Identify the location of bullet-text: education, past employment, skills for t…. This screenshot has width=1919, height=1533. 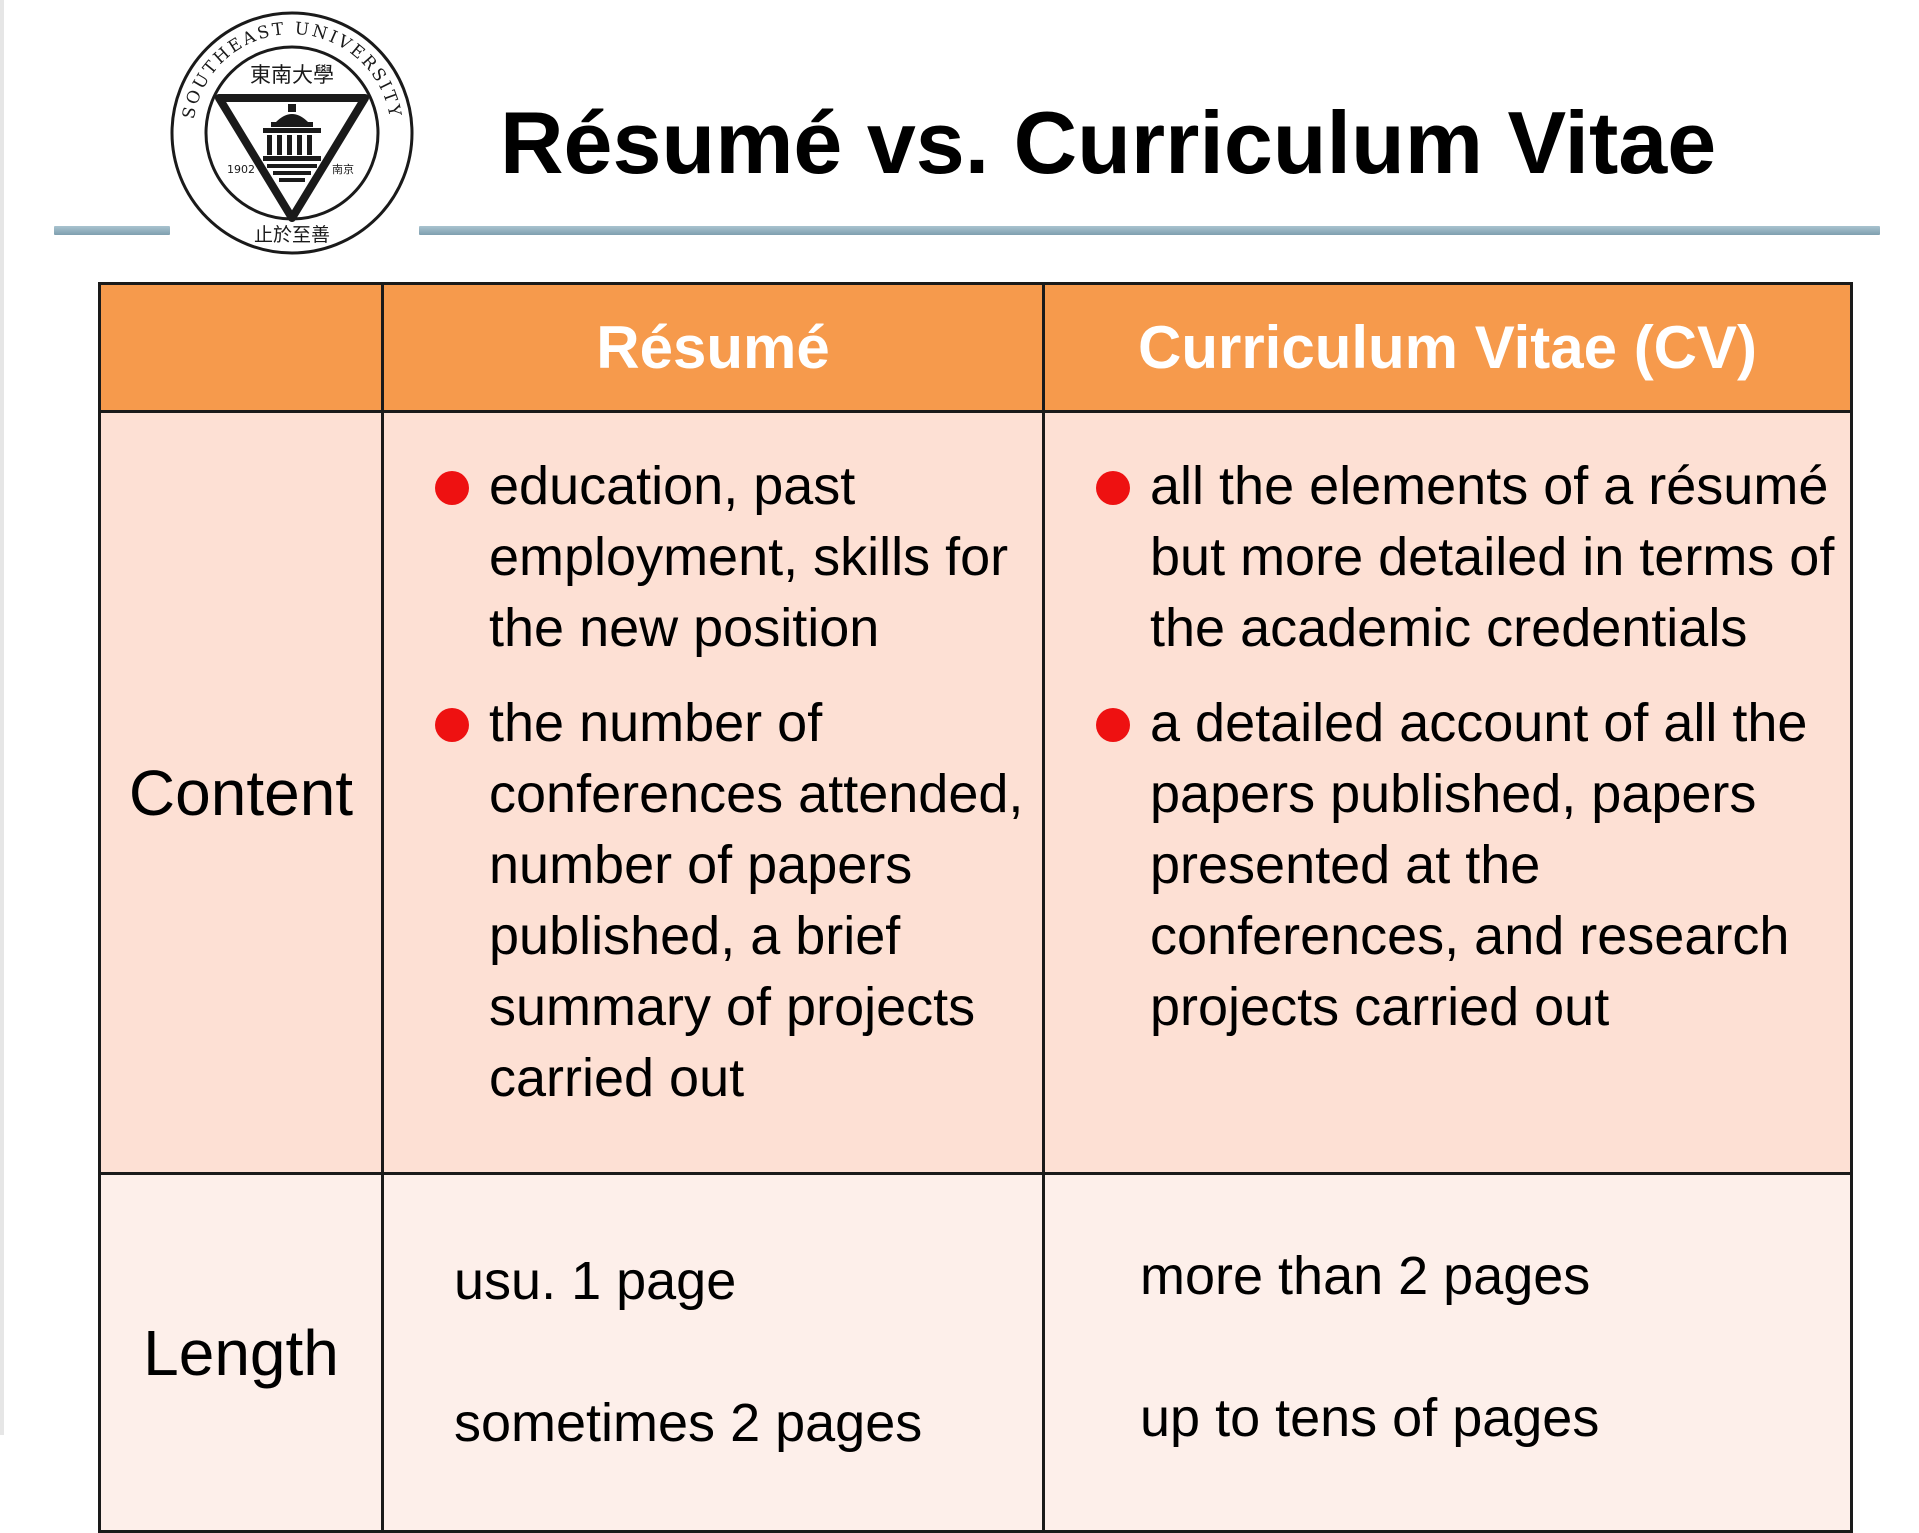
(749, 557).